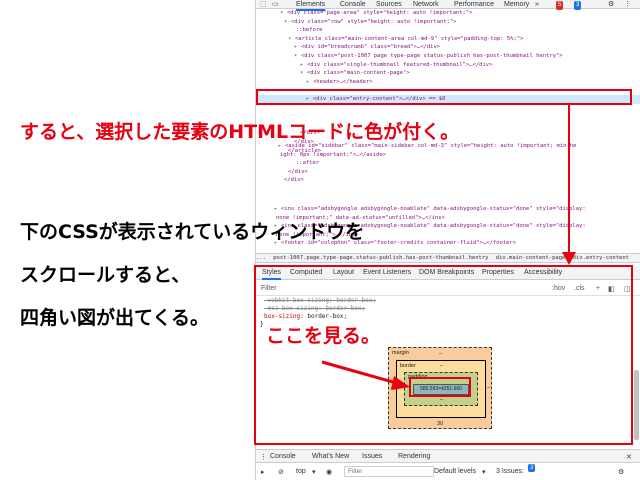  Describe the element at coordinates (323, 336) in the screenshot. I see `annotation-look-here: ここを見る。` at that location.